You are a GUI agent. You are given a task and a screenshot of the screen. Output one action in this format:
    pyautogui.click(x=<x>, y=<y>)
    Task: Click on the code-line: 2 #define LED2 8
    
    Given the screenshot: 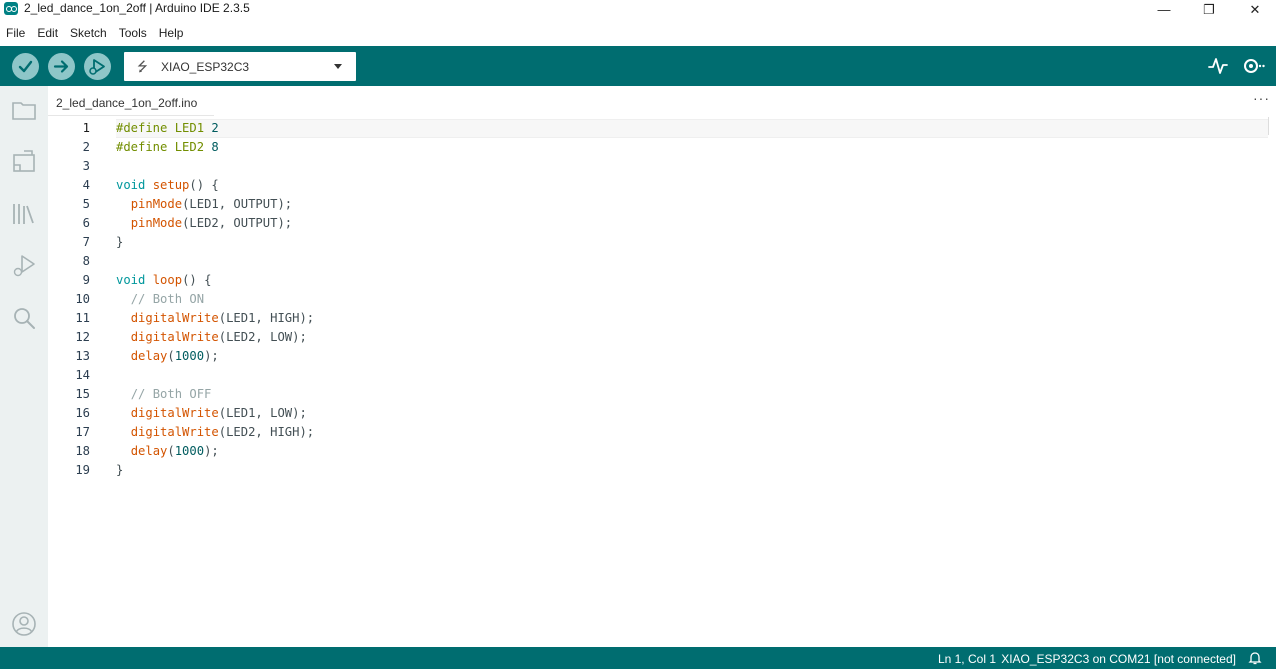 What is the action you would take?
    pyautogui.click(x=662, y=147)
    